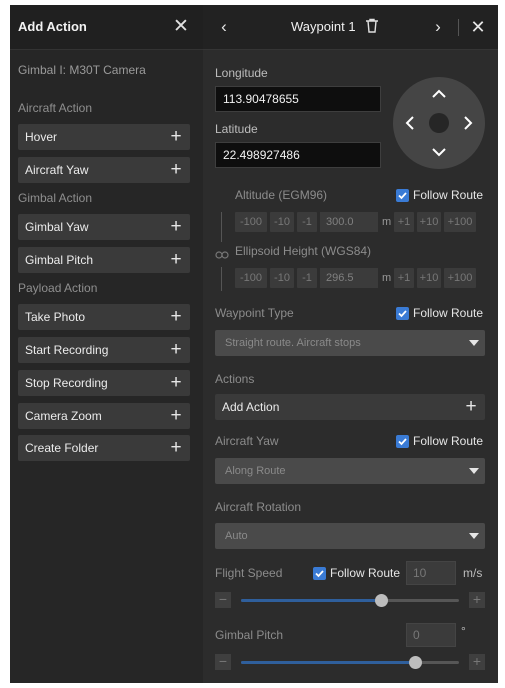 The image size is (505, 688). Describe the element at coordinates (226, 279) in the screenshot. I see `ellipsoid-bracket` at that location.